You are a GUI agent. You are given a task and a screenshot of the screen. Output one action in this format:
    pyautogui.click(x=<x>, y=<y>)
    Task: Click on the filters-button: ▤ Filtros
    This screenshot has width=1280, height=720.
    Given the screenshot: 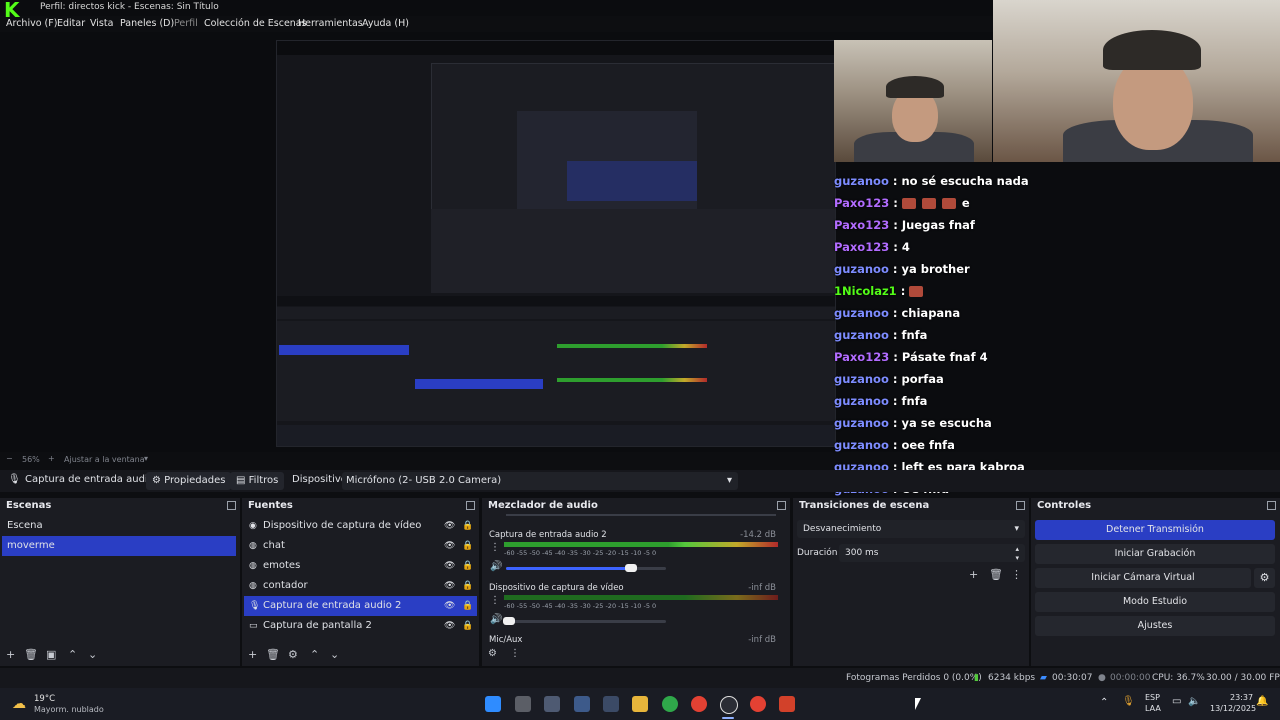 What is the action you would take?
    pyautogui.click(x=257, y=481)
    